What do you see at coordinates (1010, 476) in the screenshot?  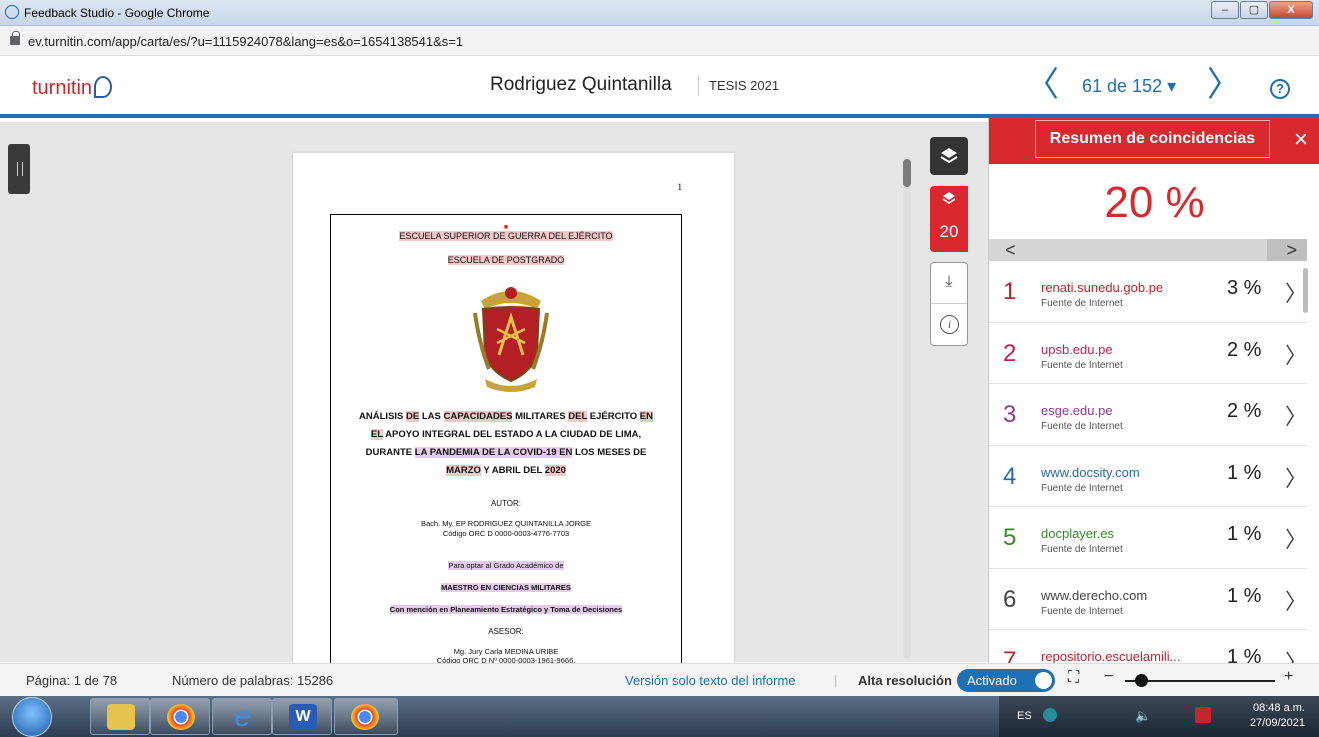 I see `match-rank: 4` at bounding box center [1010, 476].